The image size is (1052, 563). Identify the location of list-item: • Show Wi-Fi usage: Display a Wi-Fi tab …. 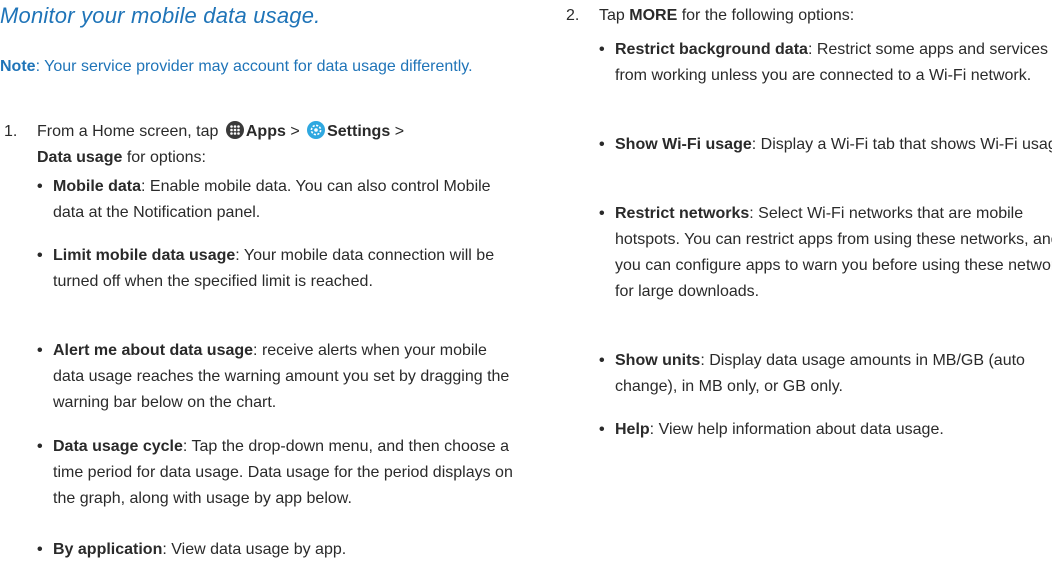
(825, 145).